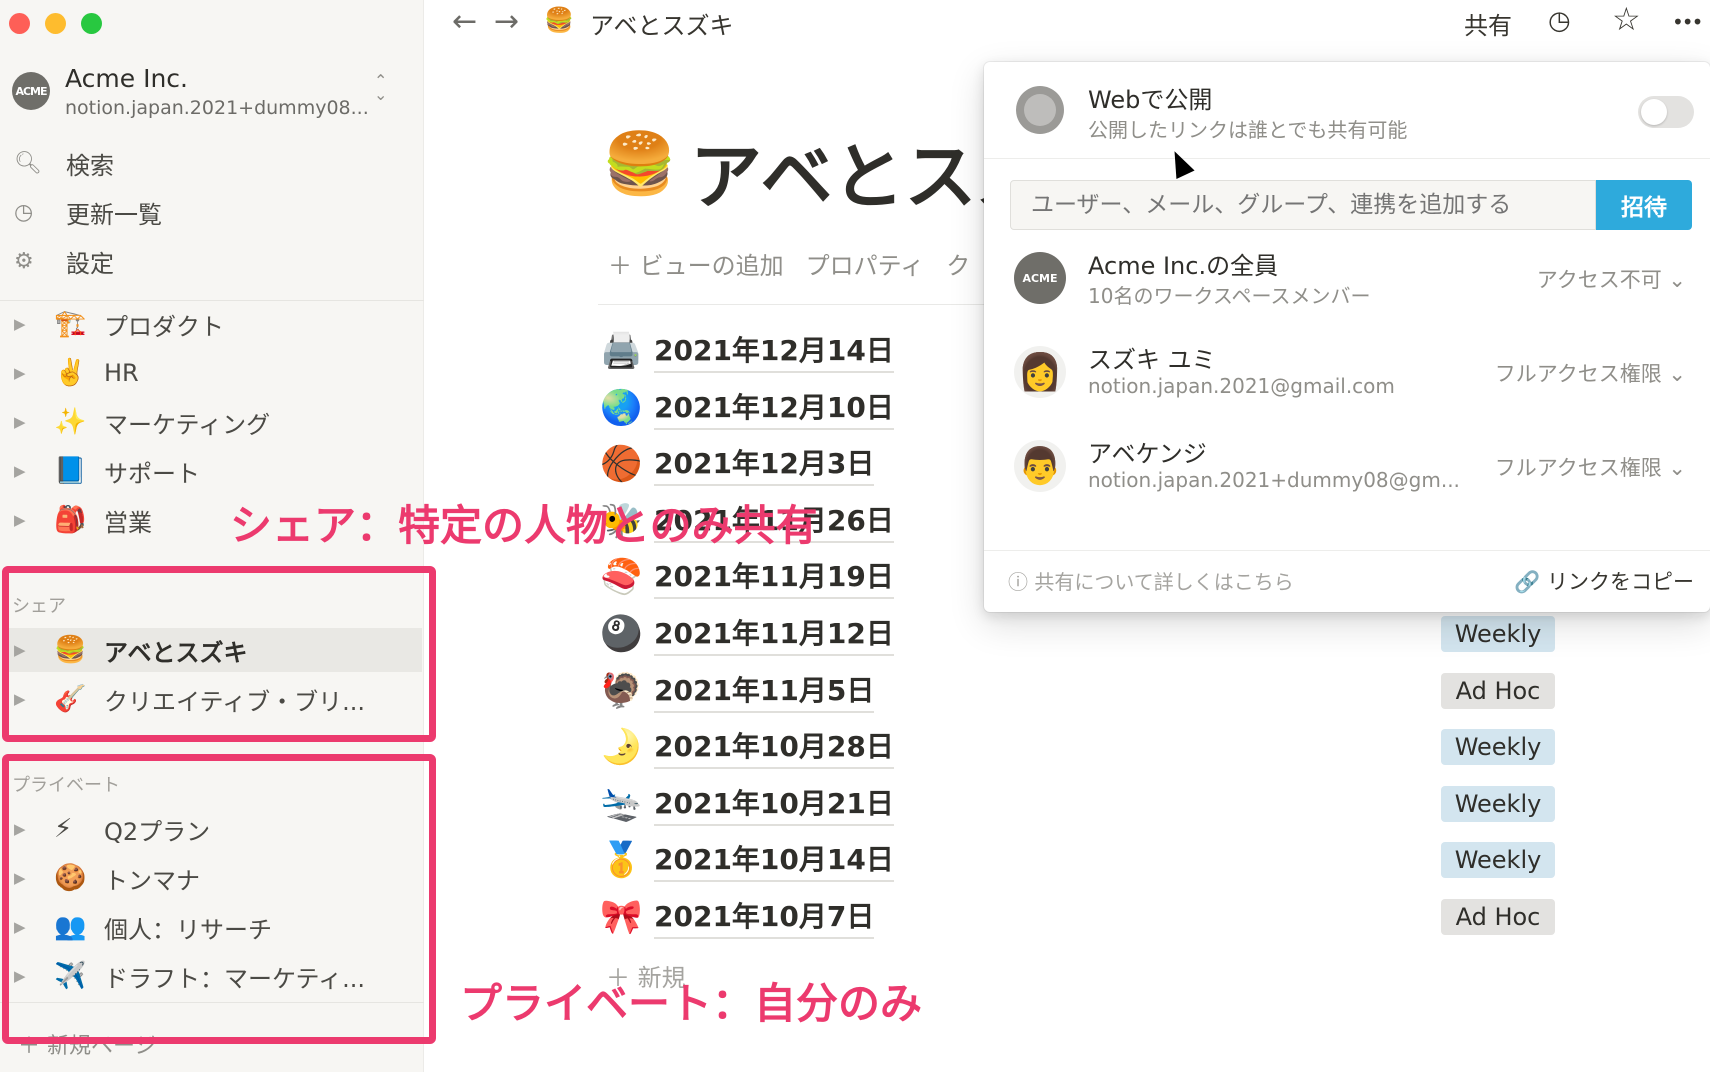 This screenshot has width=1710, height=1072. I want to click on share-button: 共有, so click(1488, 23).